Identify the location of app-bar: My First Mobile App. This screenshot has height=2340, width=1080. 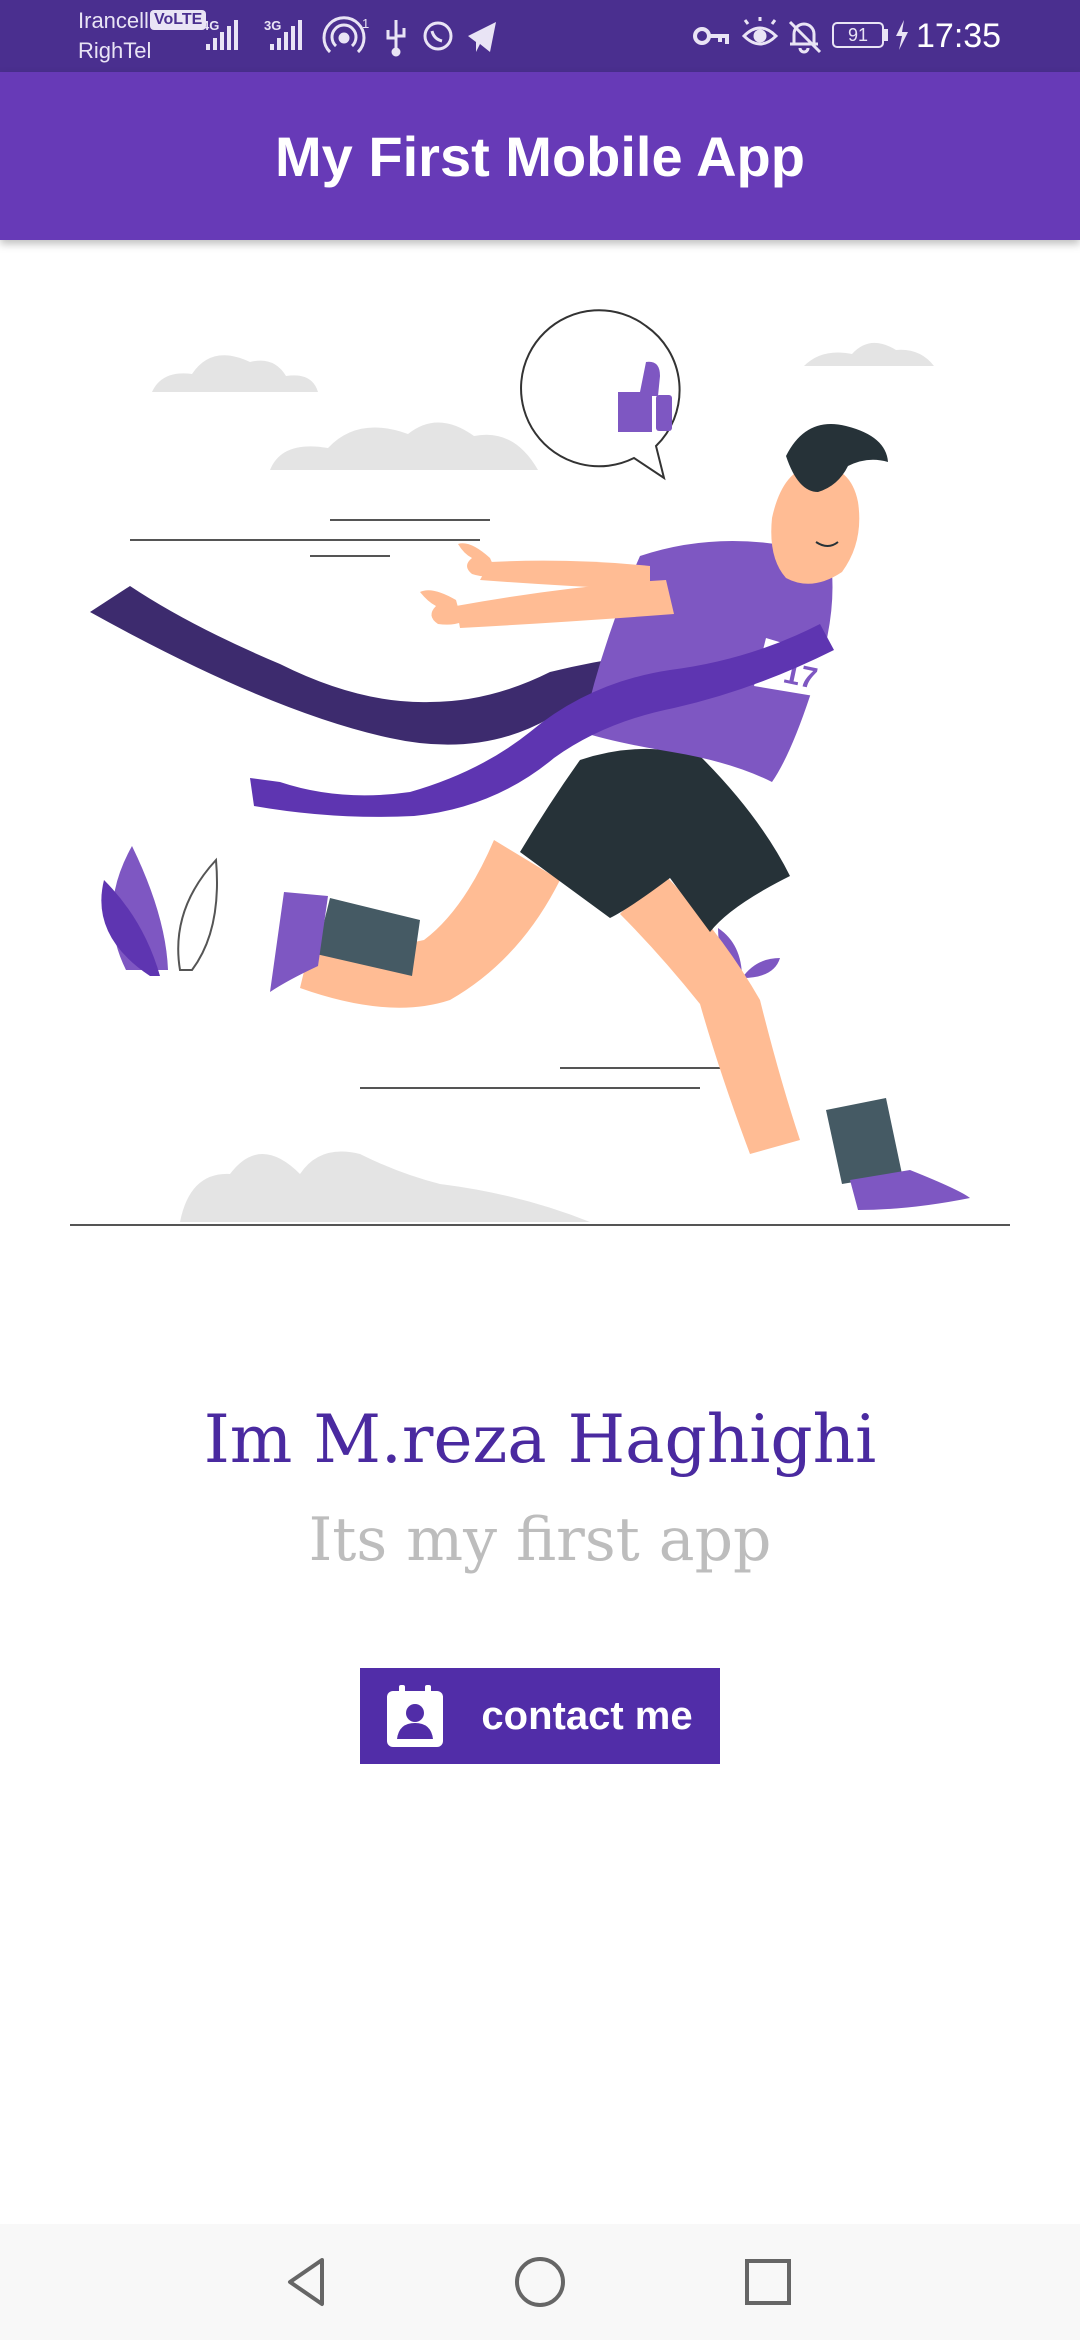
(540, 156).